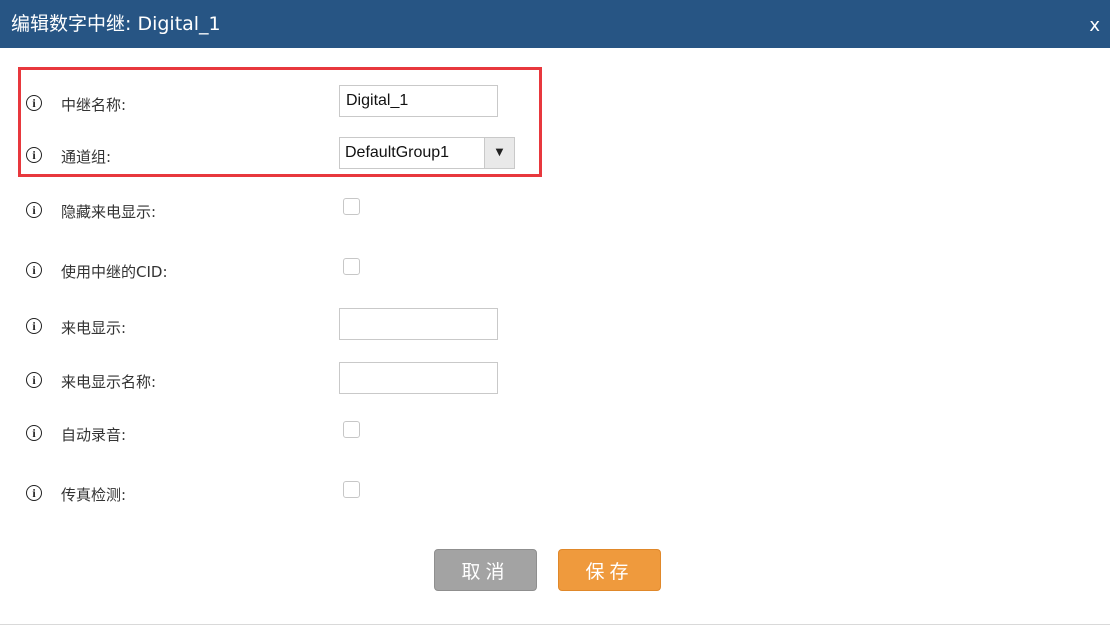 This screenshot has width=1110, height=625. What do you see at coordinates (109, 382) in the screenshot?
I see `caller-id-name-label: 来电显示名称:` at bounding box center [109, 382].